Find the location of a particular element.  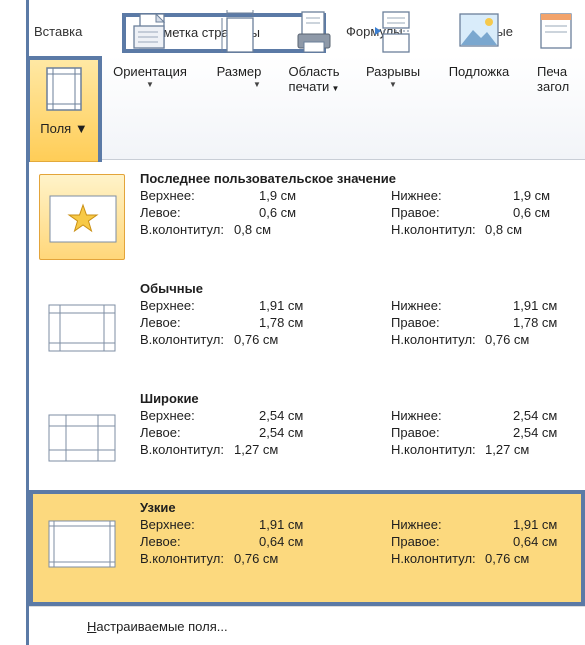

tab-insert: Вставка is located at coordinates (58, 31).